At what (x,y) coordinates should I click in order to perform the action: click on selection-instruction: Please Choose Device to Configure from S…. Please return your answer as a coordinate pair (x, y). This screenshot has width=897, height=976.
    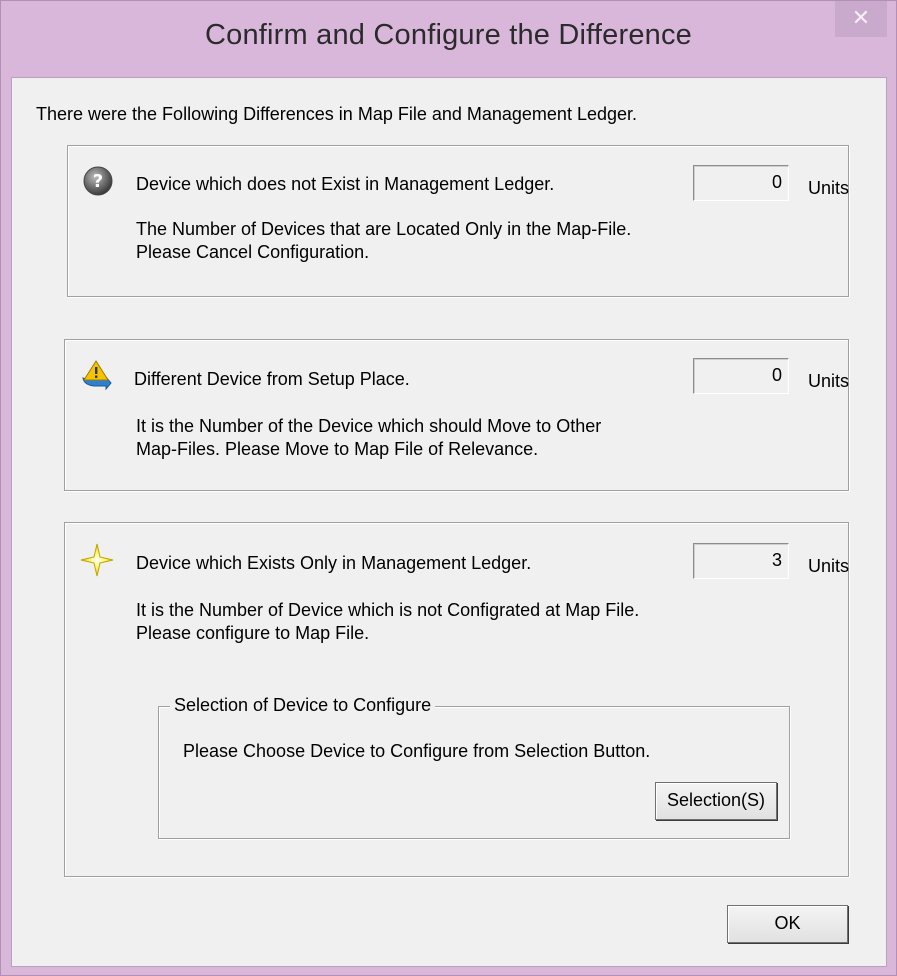
    Looking at the image, I should click on (417, 751).